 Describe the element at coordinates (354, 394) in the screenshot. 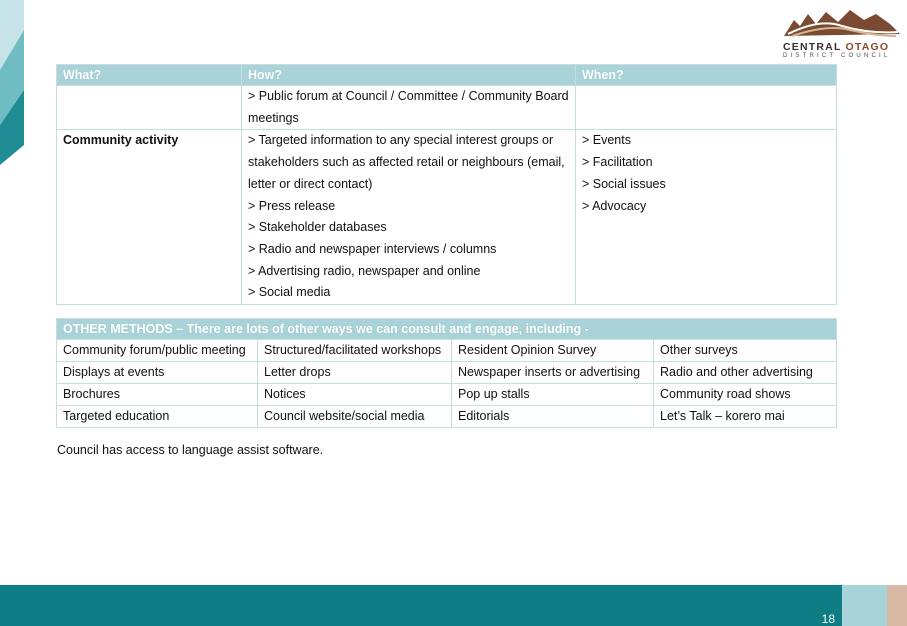

I see `method-cell: Notices` at that location.